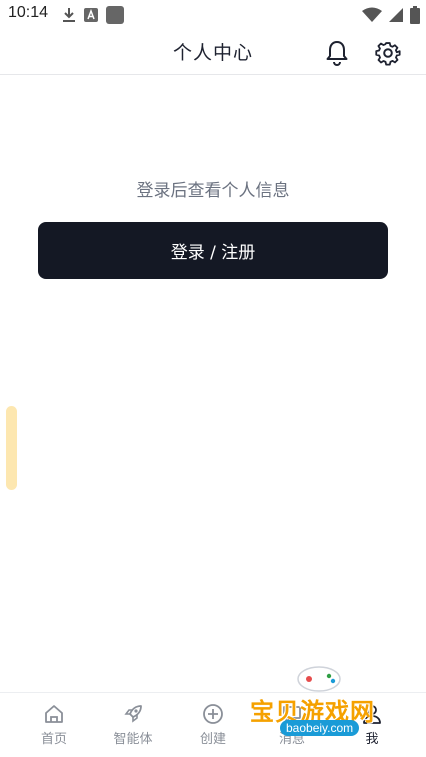  Describe the element at coordinates (213, 15) in the screenshot. I see `status-bar: 10:14` at that location.